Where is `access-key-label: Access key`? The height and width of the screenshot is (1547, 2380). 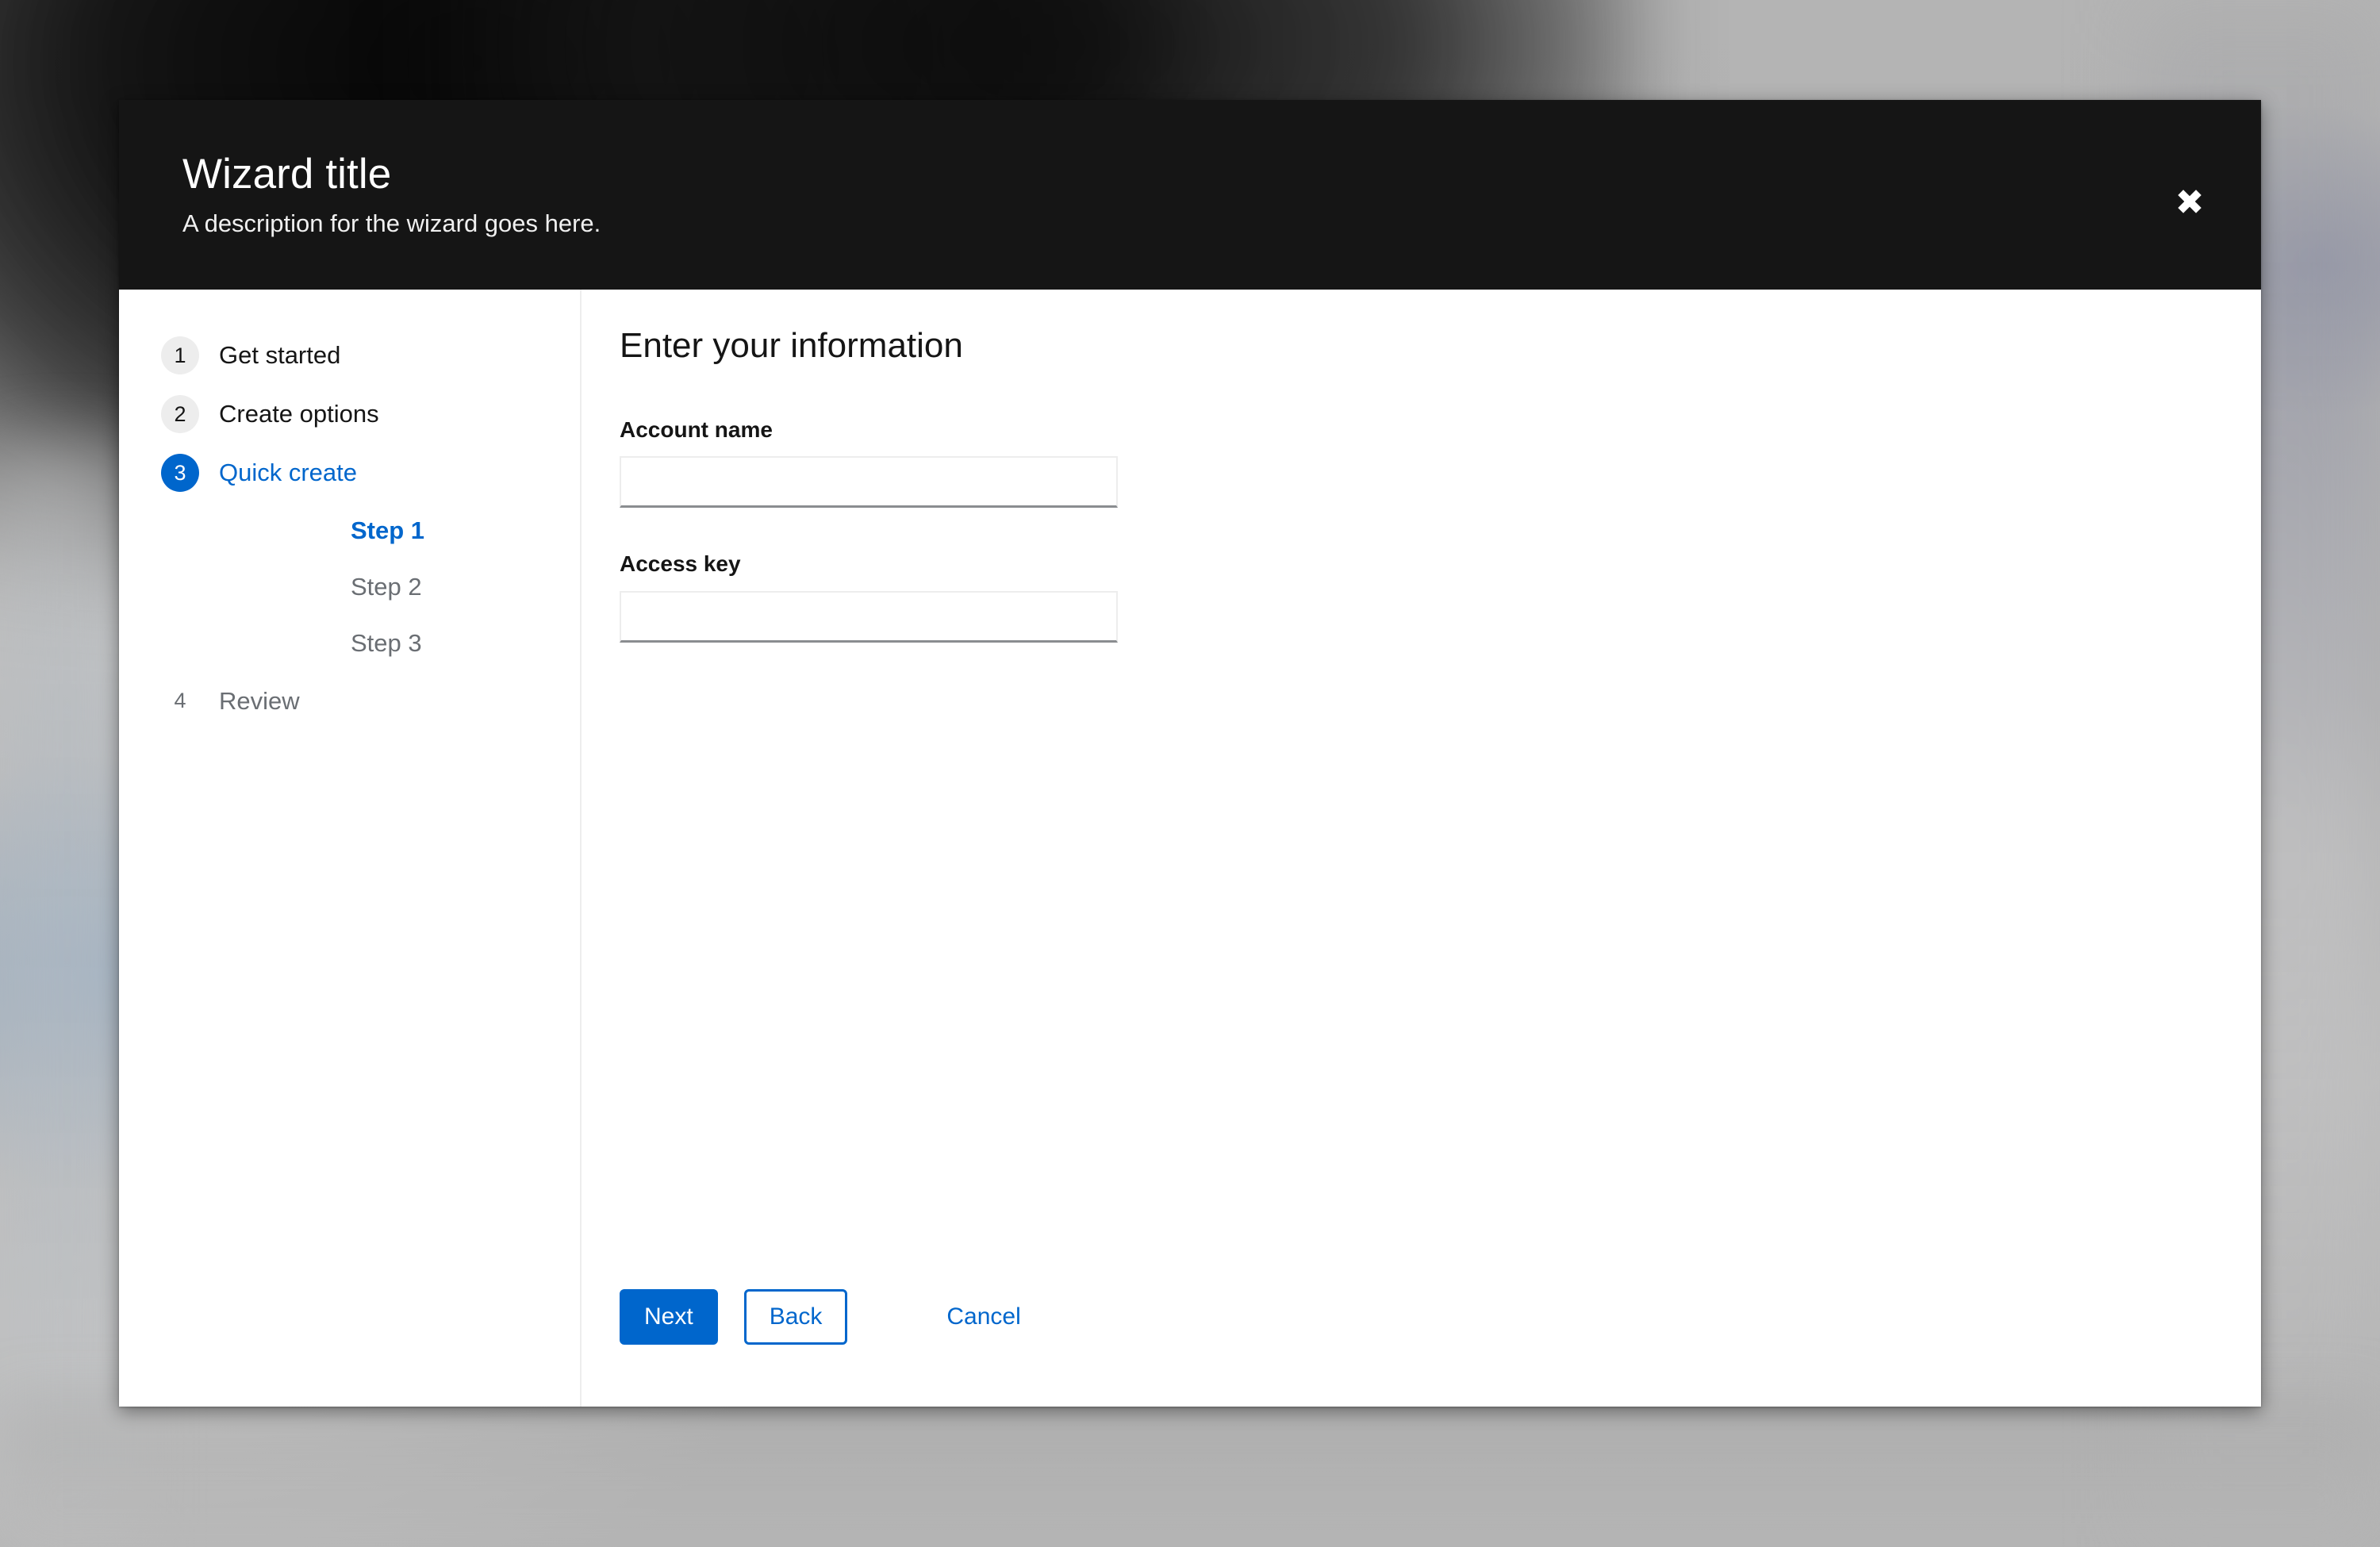 access-key-label: Access key is located at coordinates (680, 564).